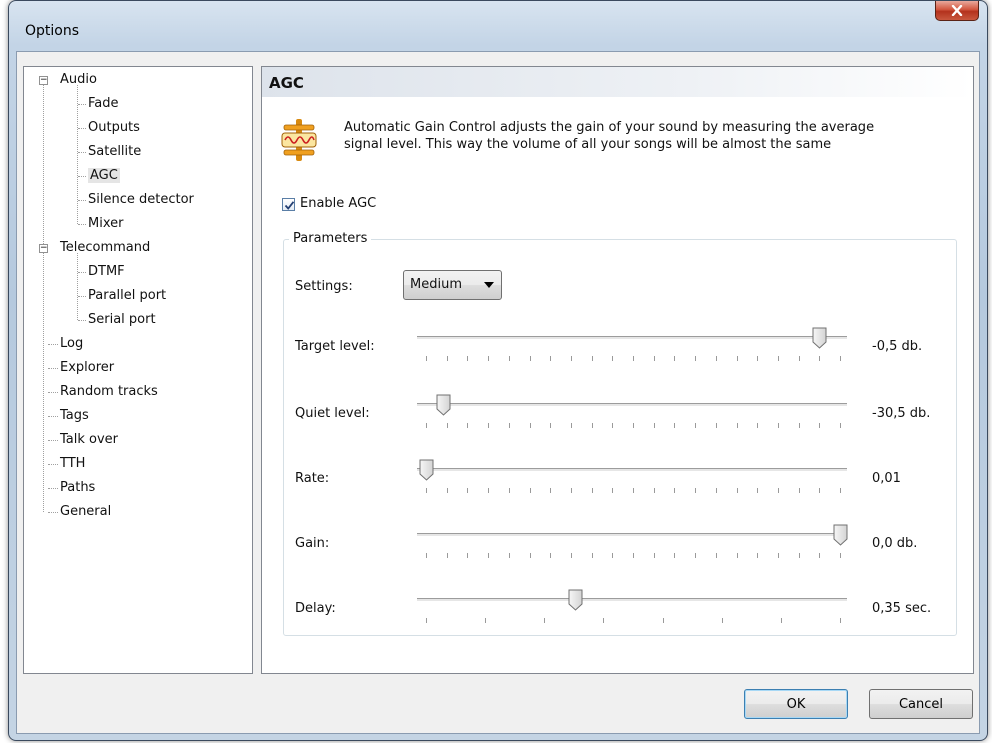  I want to click on tree-item-log: Log, so click(71, 344).